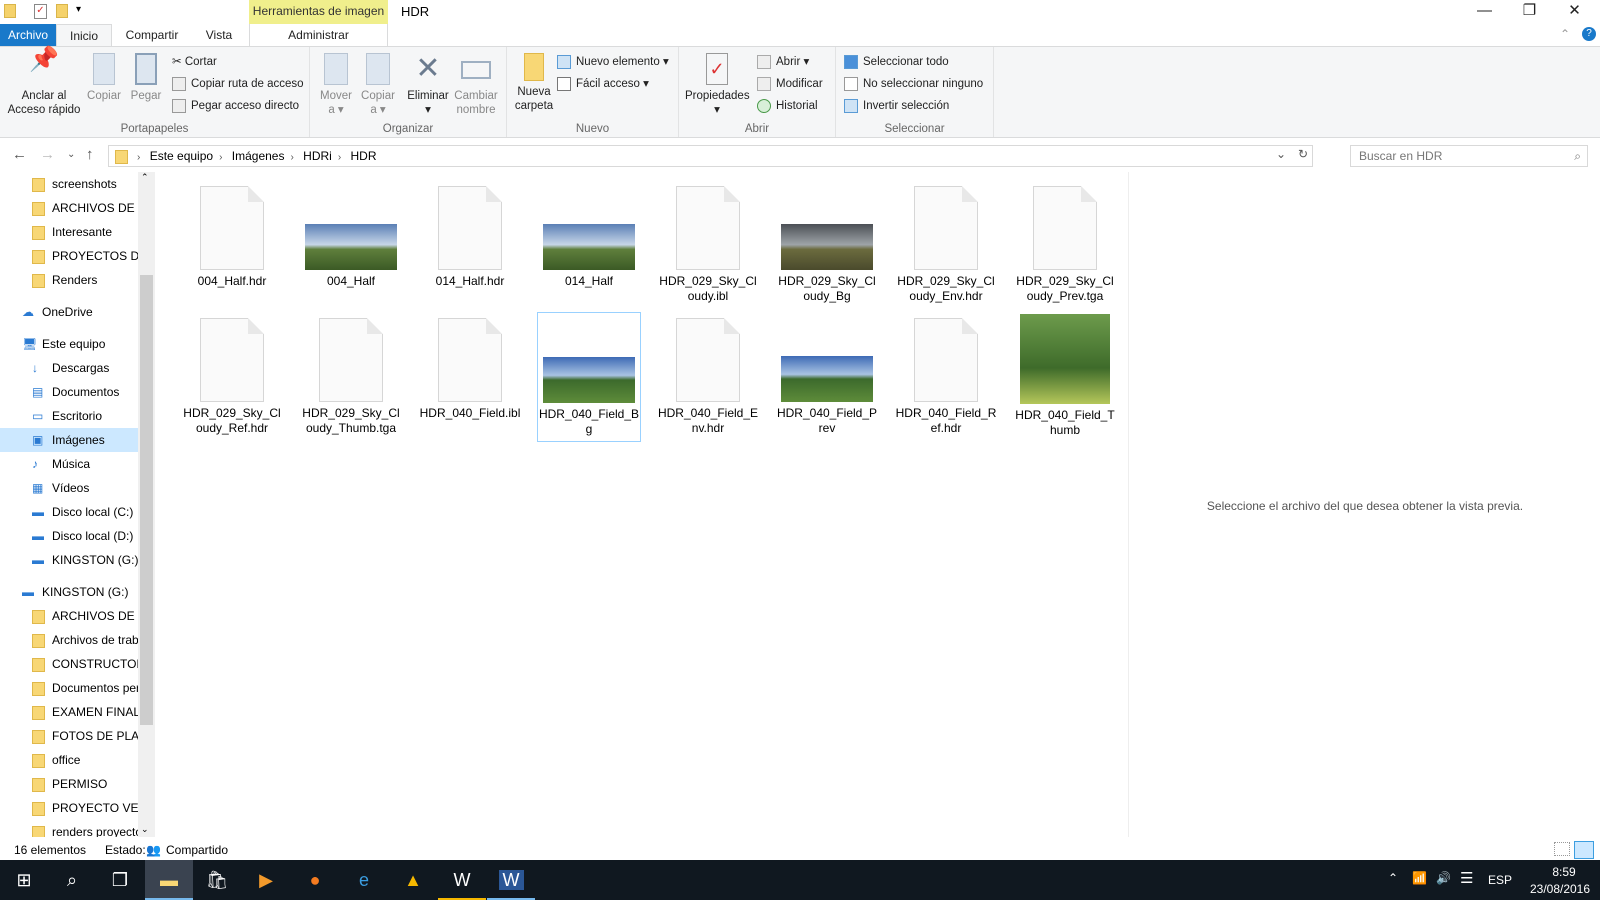 This screenshot has width=1600, height=900. What do you see at coordinates (69, 280) in the screenshot?
I see `nav-item: Renders` at bounding box center [69, 280].